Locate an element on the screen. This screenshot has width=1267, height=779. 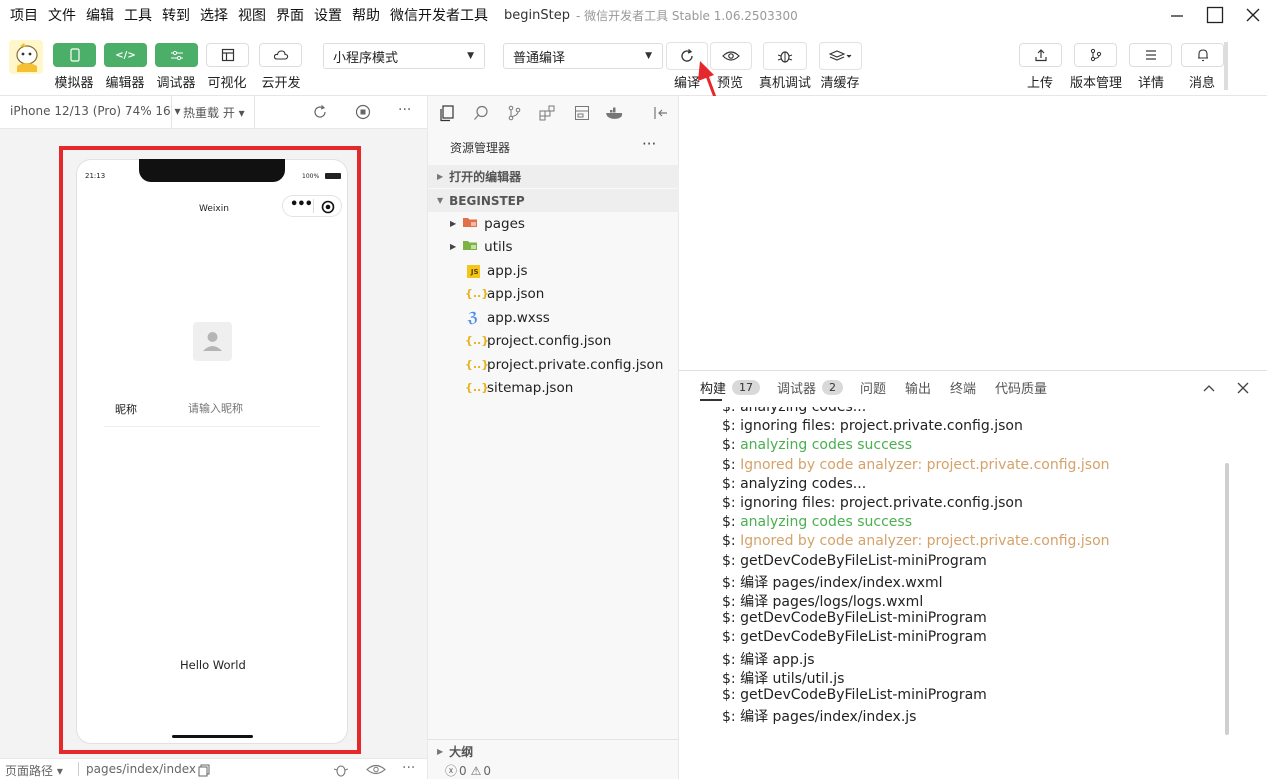
folder-icon is located at coordinates (470, 223).